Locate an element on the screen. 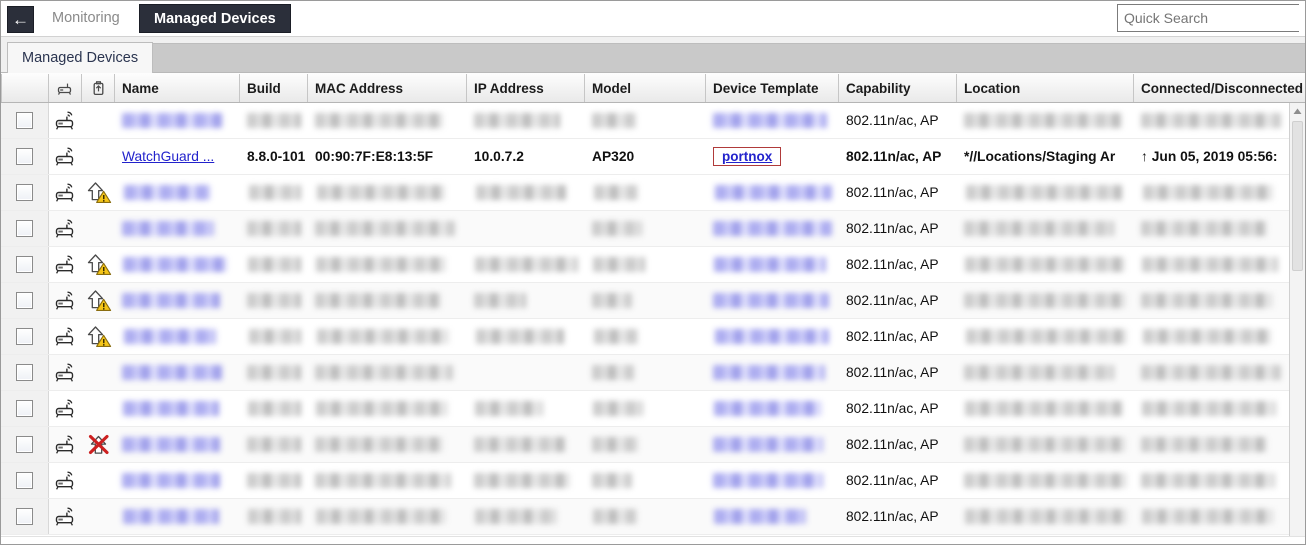  column-header-build: Build is located at coordinates (274, 88).